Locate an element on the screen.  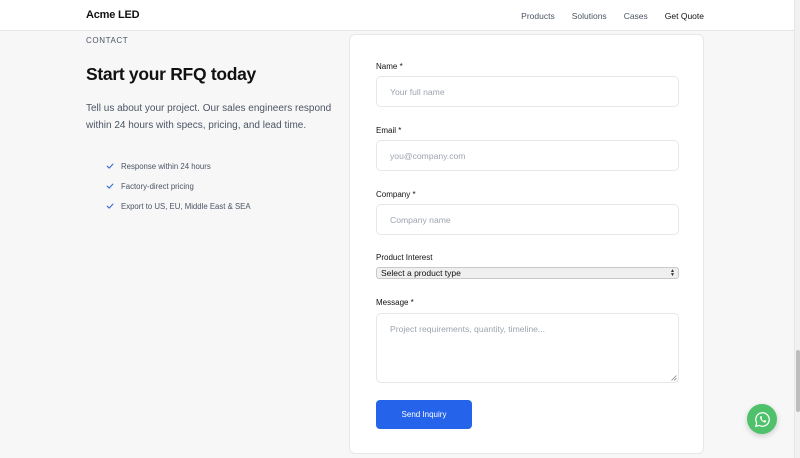
benefit-label: Export to US, EU, Middle East & SEA is located at coordinates (186, 206).